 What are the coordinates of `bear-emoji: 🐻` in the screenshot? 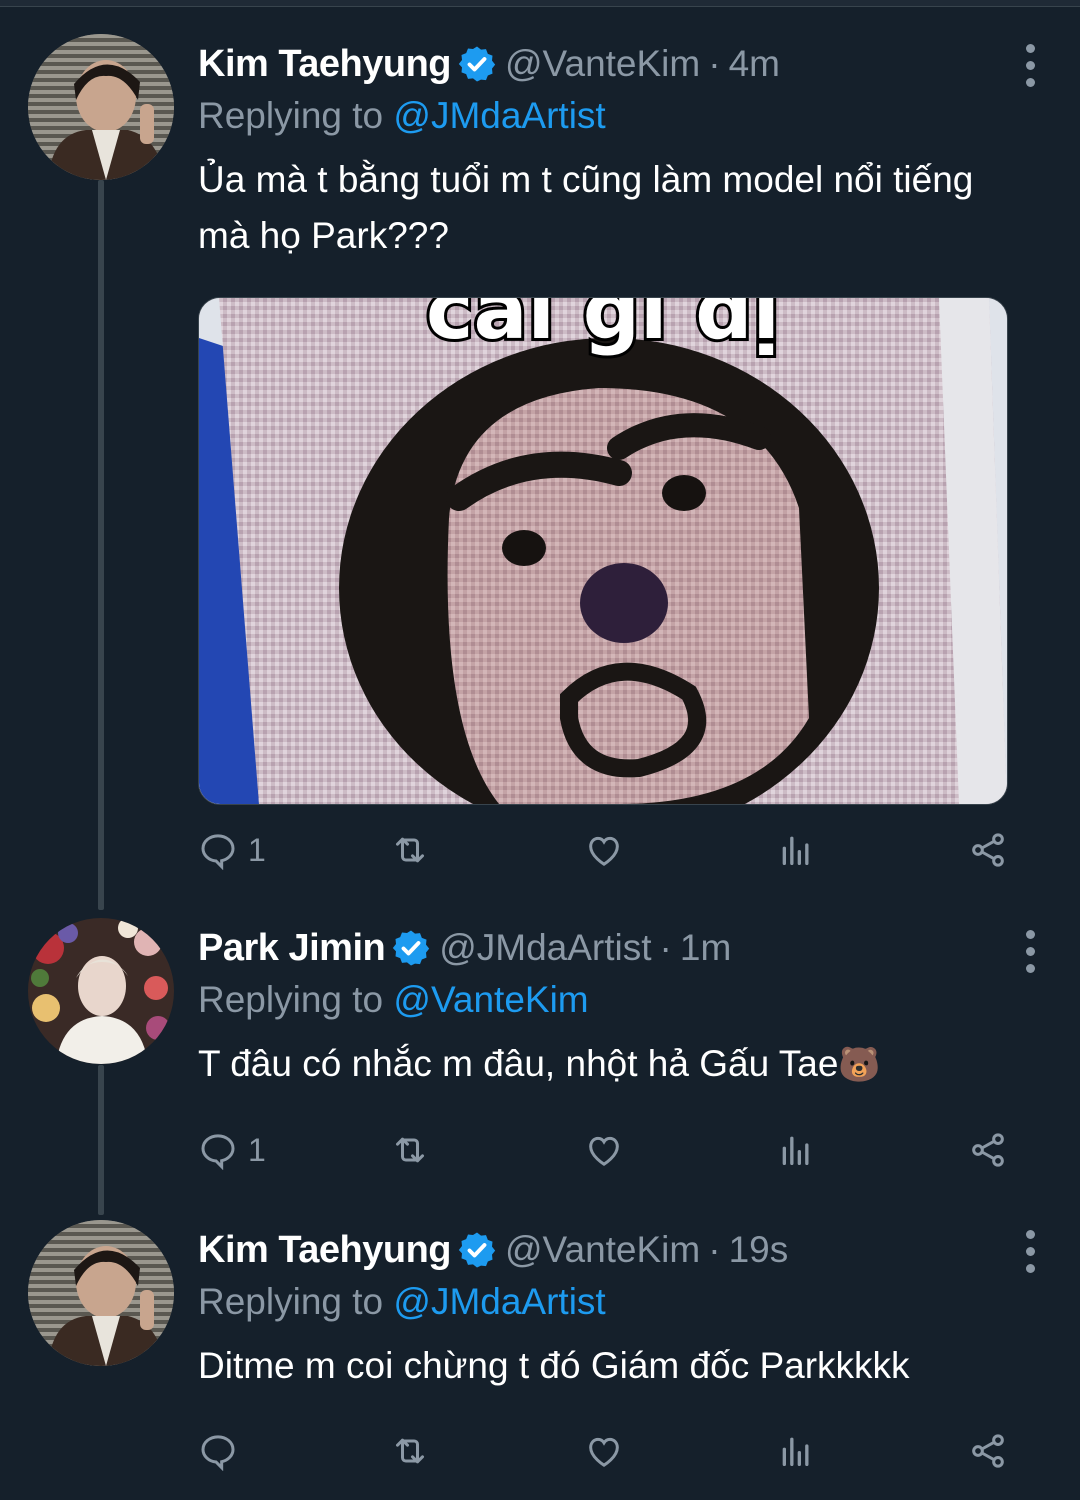 It's located at (859, 1065).